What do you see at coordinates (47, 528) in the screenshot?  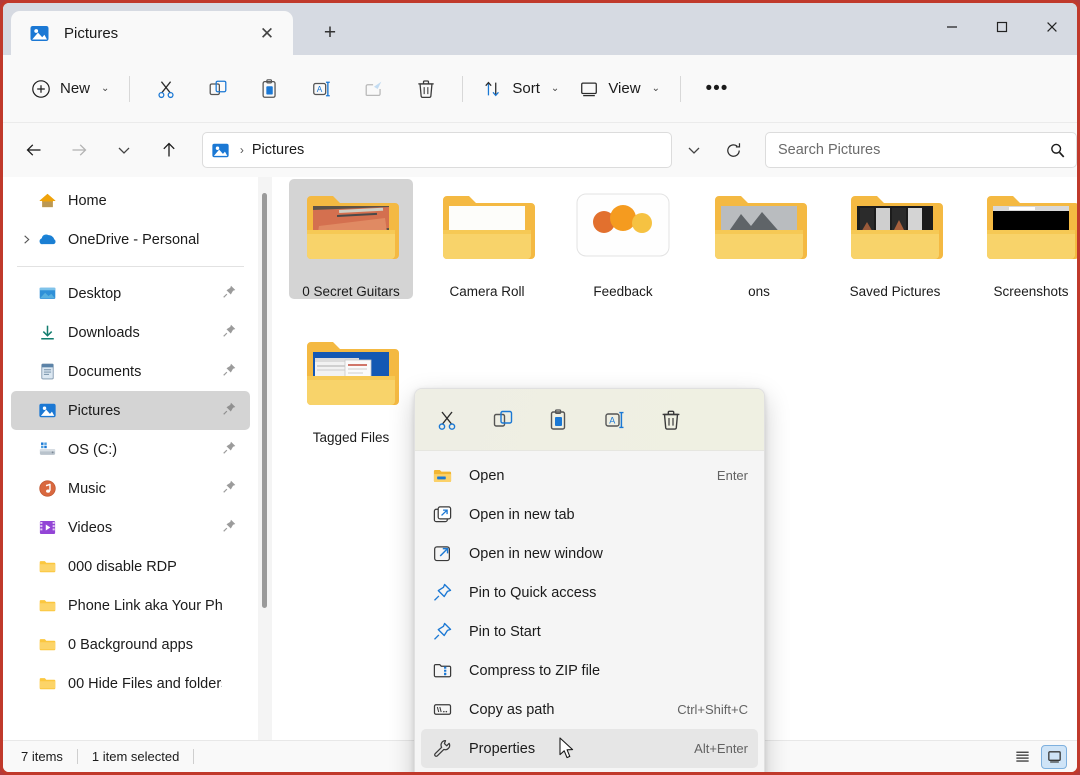 I see `videos-icon` at bounding box center [47, 528].